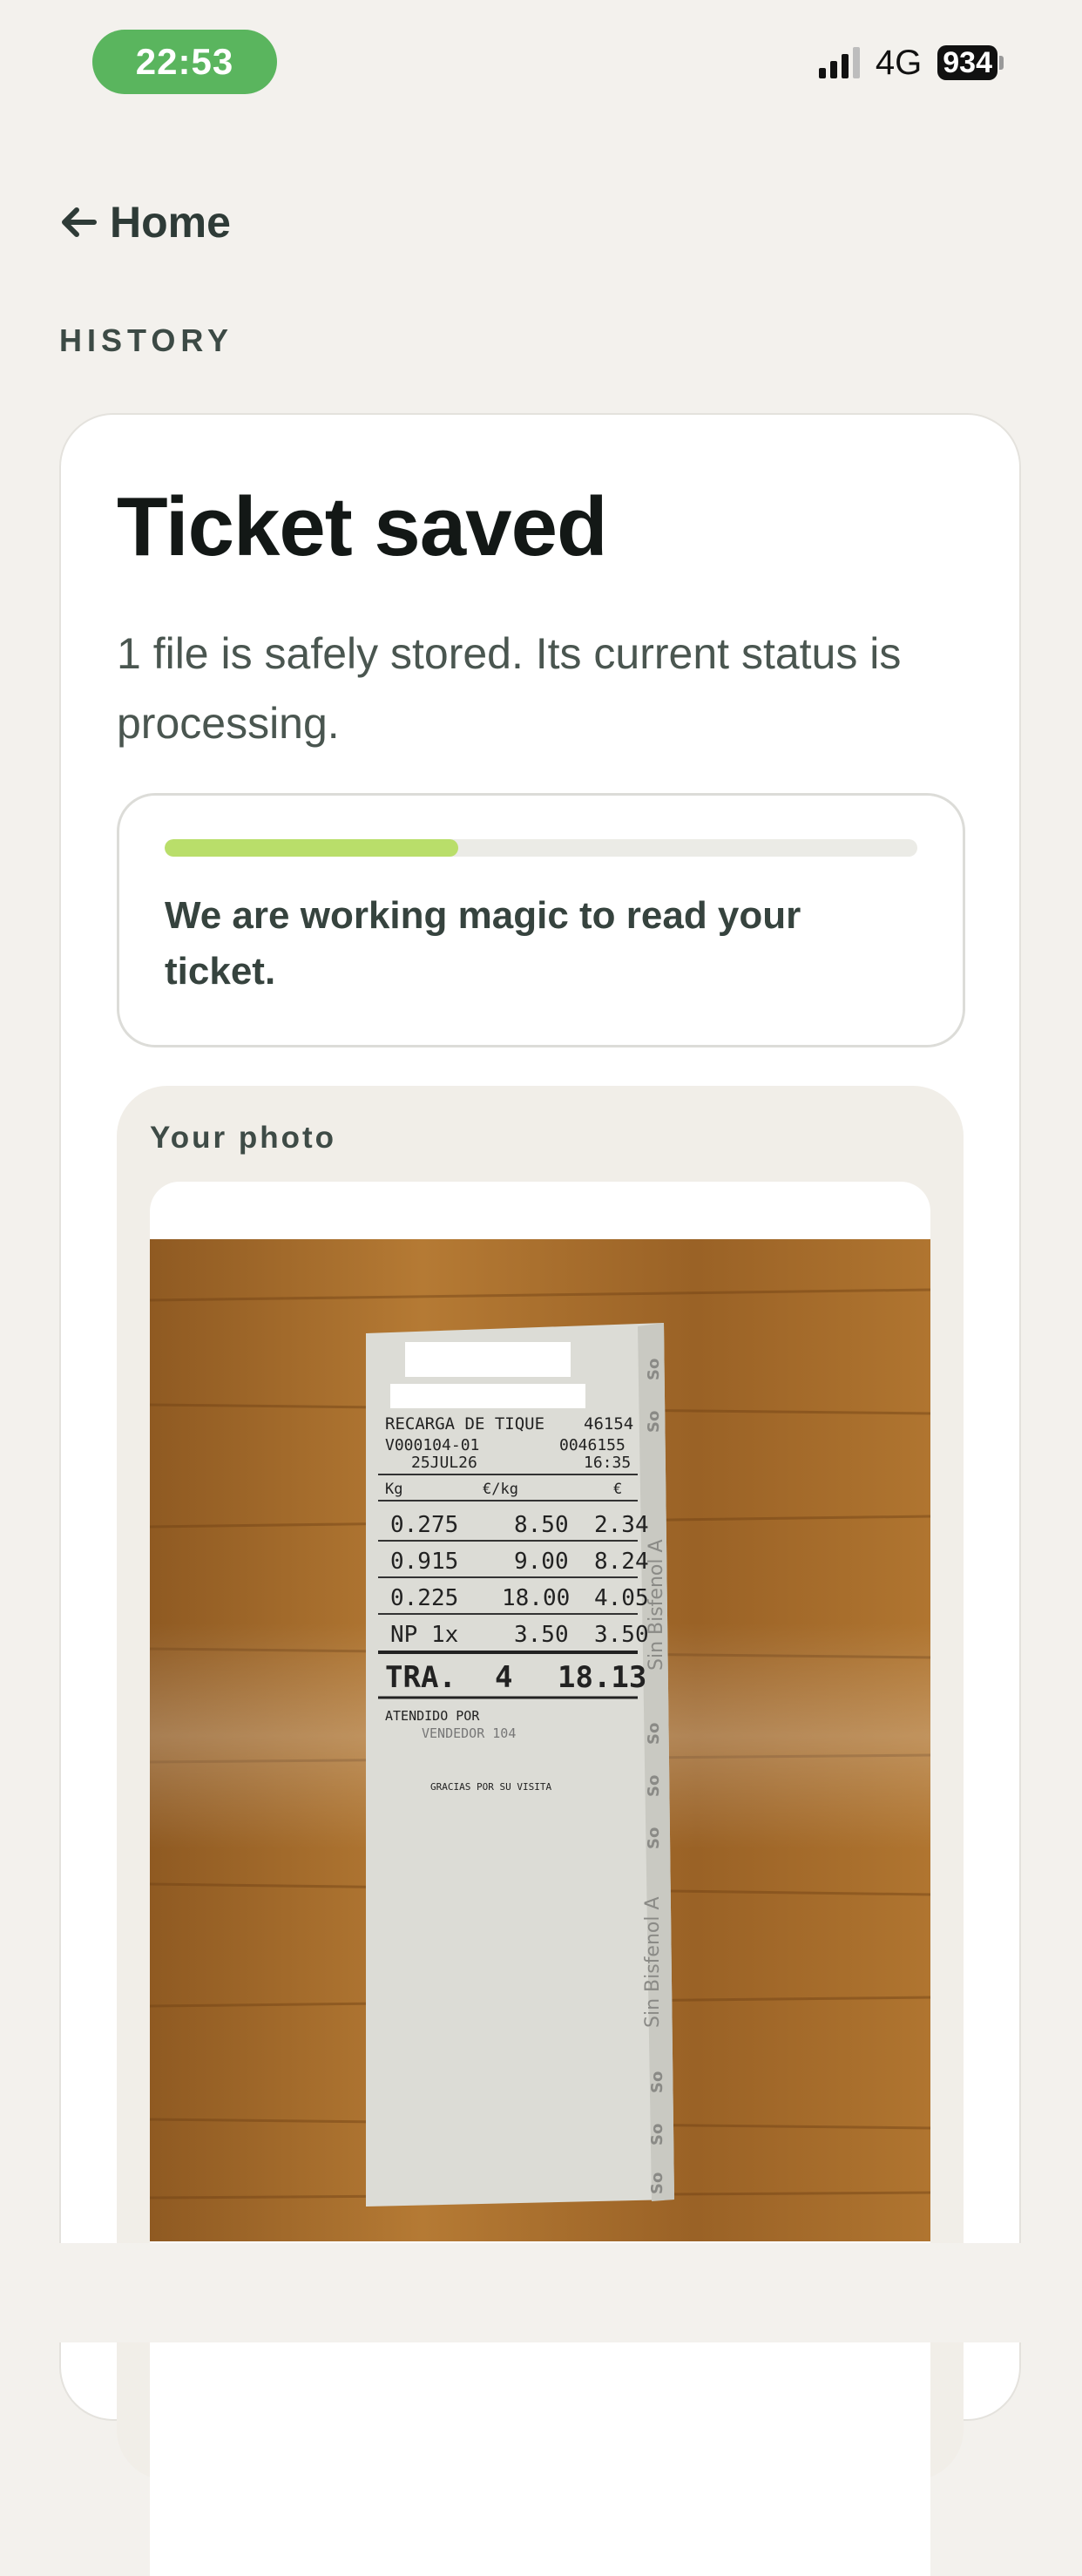 The height and width of the screenshot is (2576, 1082). What do you see at coordinates (244, 1138) in the screenshot?
I see `photo-label: Your photo` at bounding box center [244, 1138].